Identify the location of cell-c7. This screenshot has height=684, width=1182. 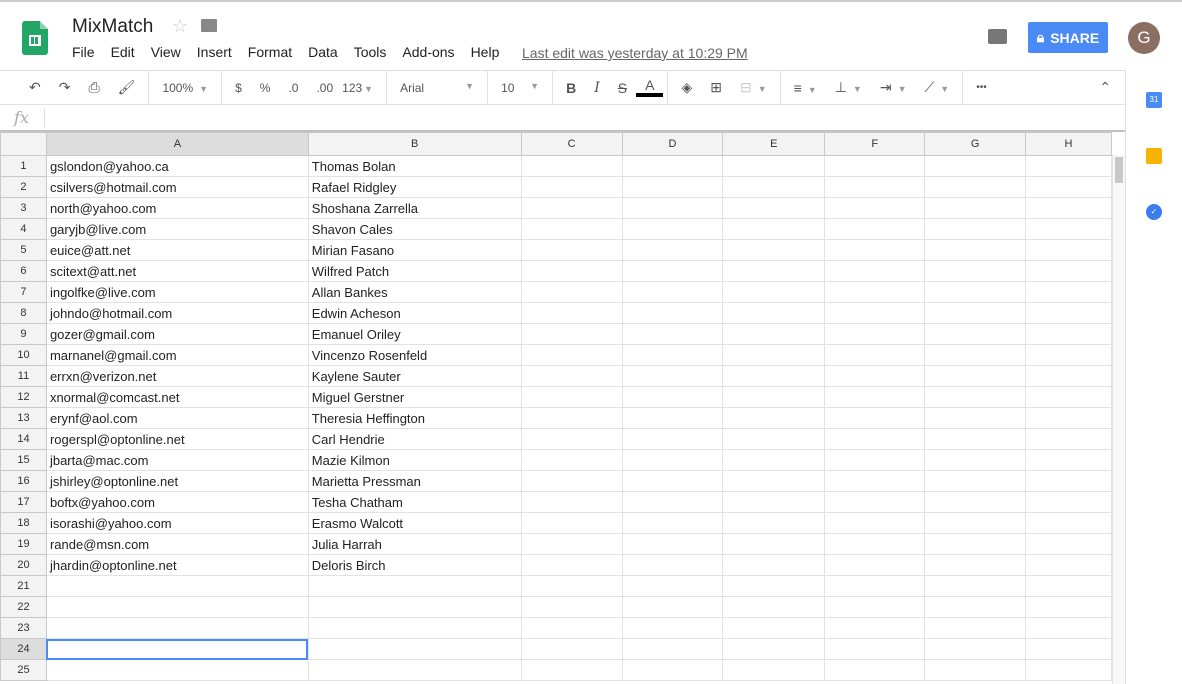
(571, 292).